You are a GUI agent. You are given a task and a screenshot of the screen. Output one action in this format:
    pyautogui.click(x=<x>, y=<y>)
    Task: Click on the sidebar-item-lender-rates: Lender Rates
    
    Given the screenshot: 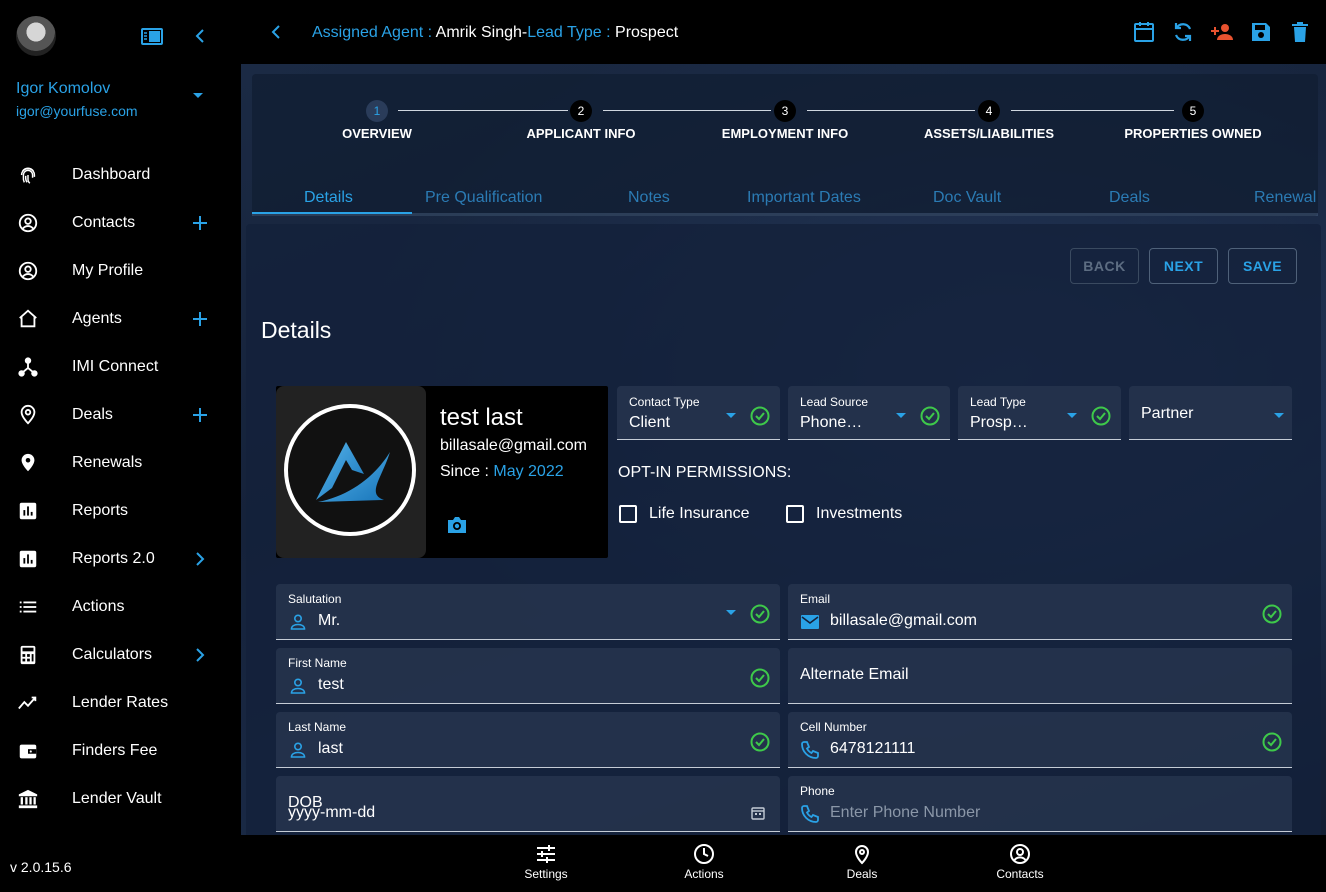 What is the action you would take?
    pyautogui.click(x=120, y=703)
    